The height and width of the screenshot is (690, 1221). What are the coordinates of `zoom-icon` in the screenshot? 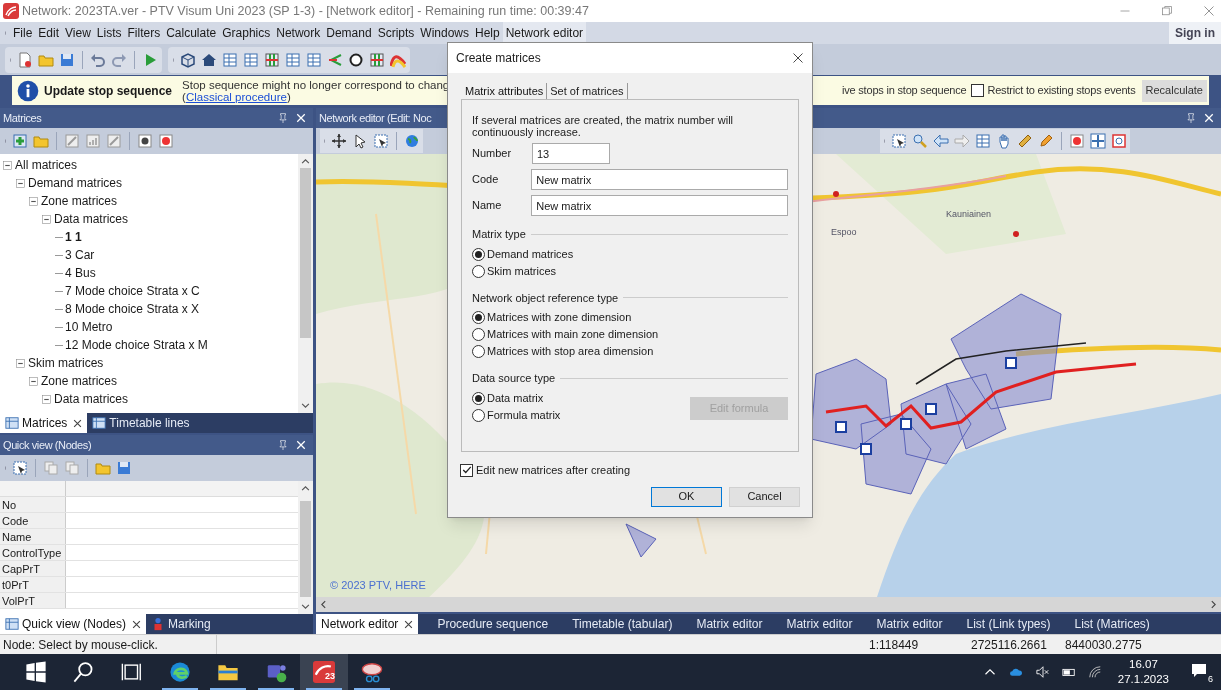 It's located at (920, 141).